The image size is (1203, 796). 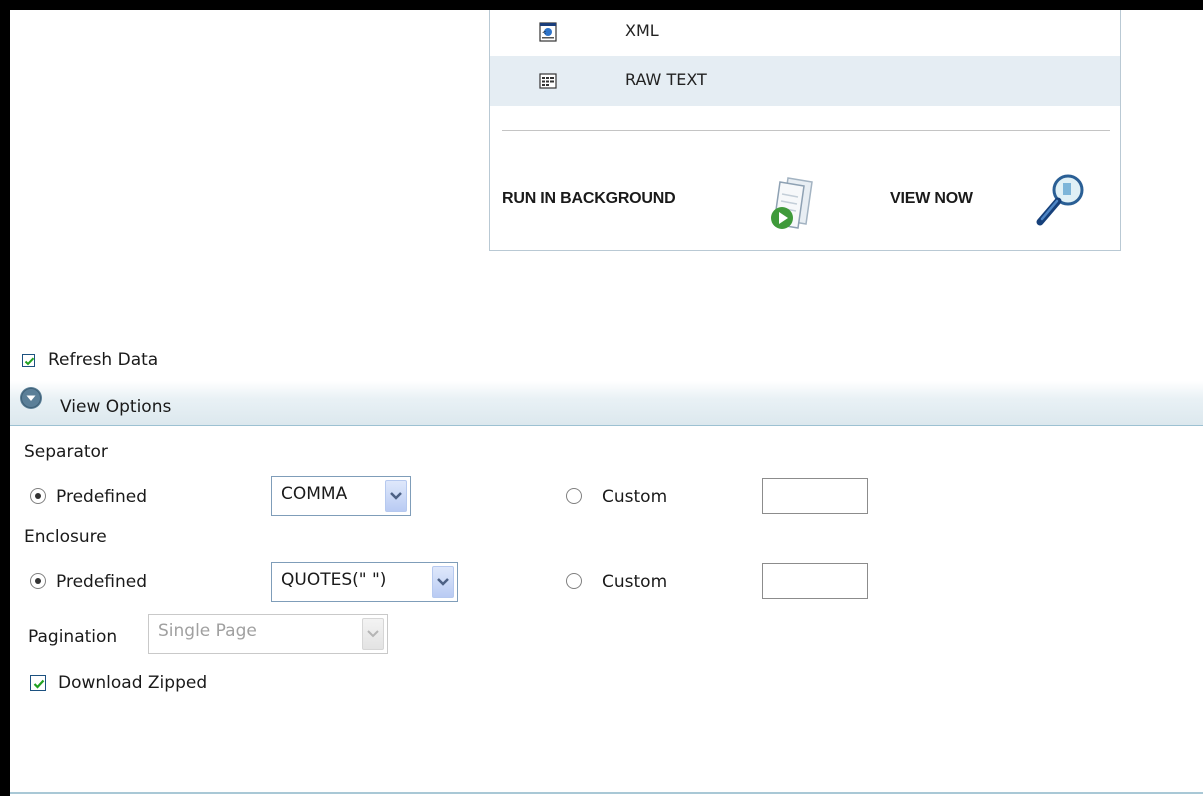 I want to click on enclosure-custom-label: Custom, so click(x=635, y=582).